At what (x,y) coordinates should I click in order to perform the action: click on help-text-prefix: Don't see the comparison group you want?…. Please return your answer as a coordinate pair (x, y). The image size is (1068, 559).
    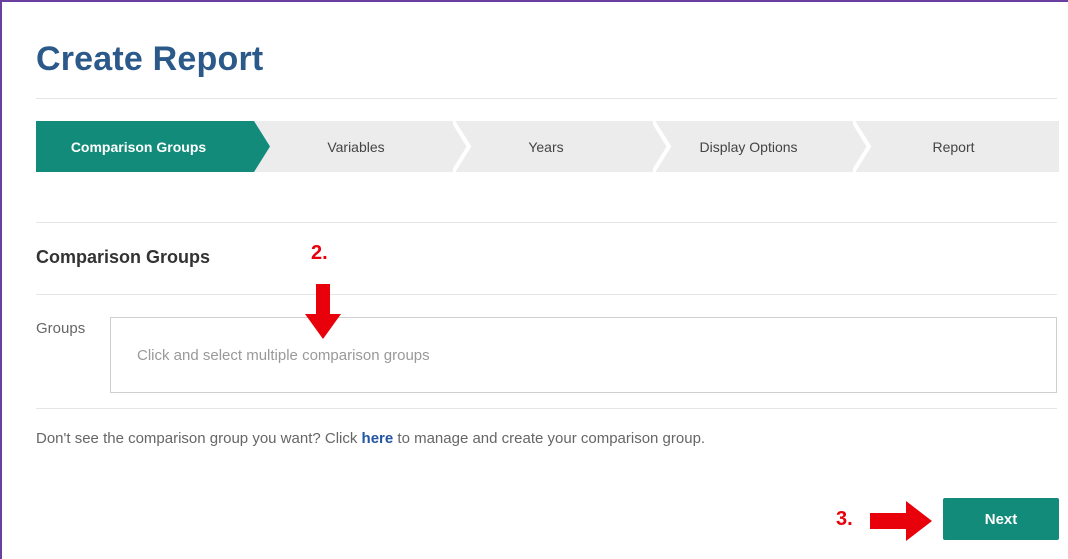
    Looking at the image, I should click on (199, 438).